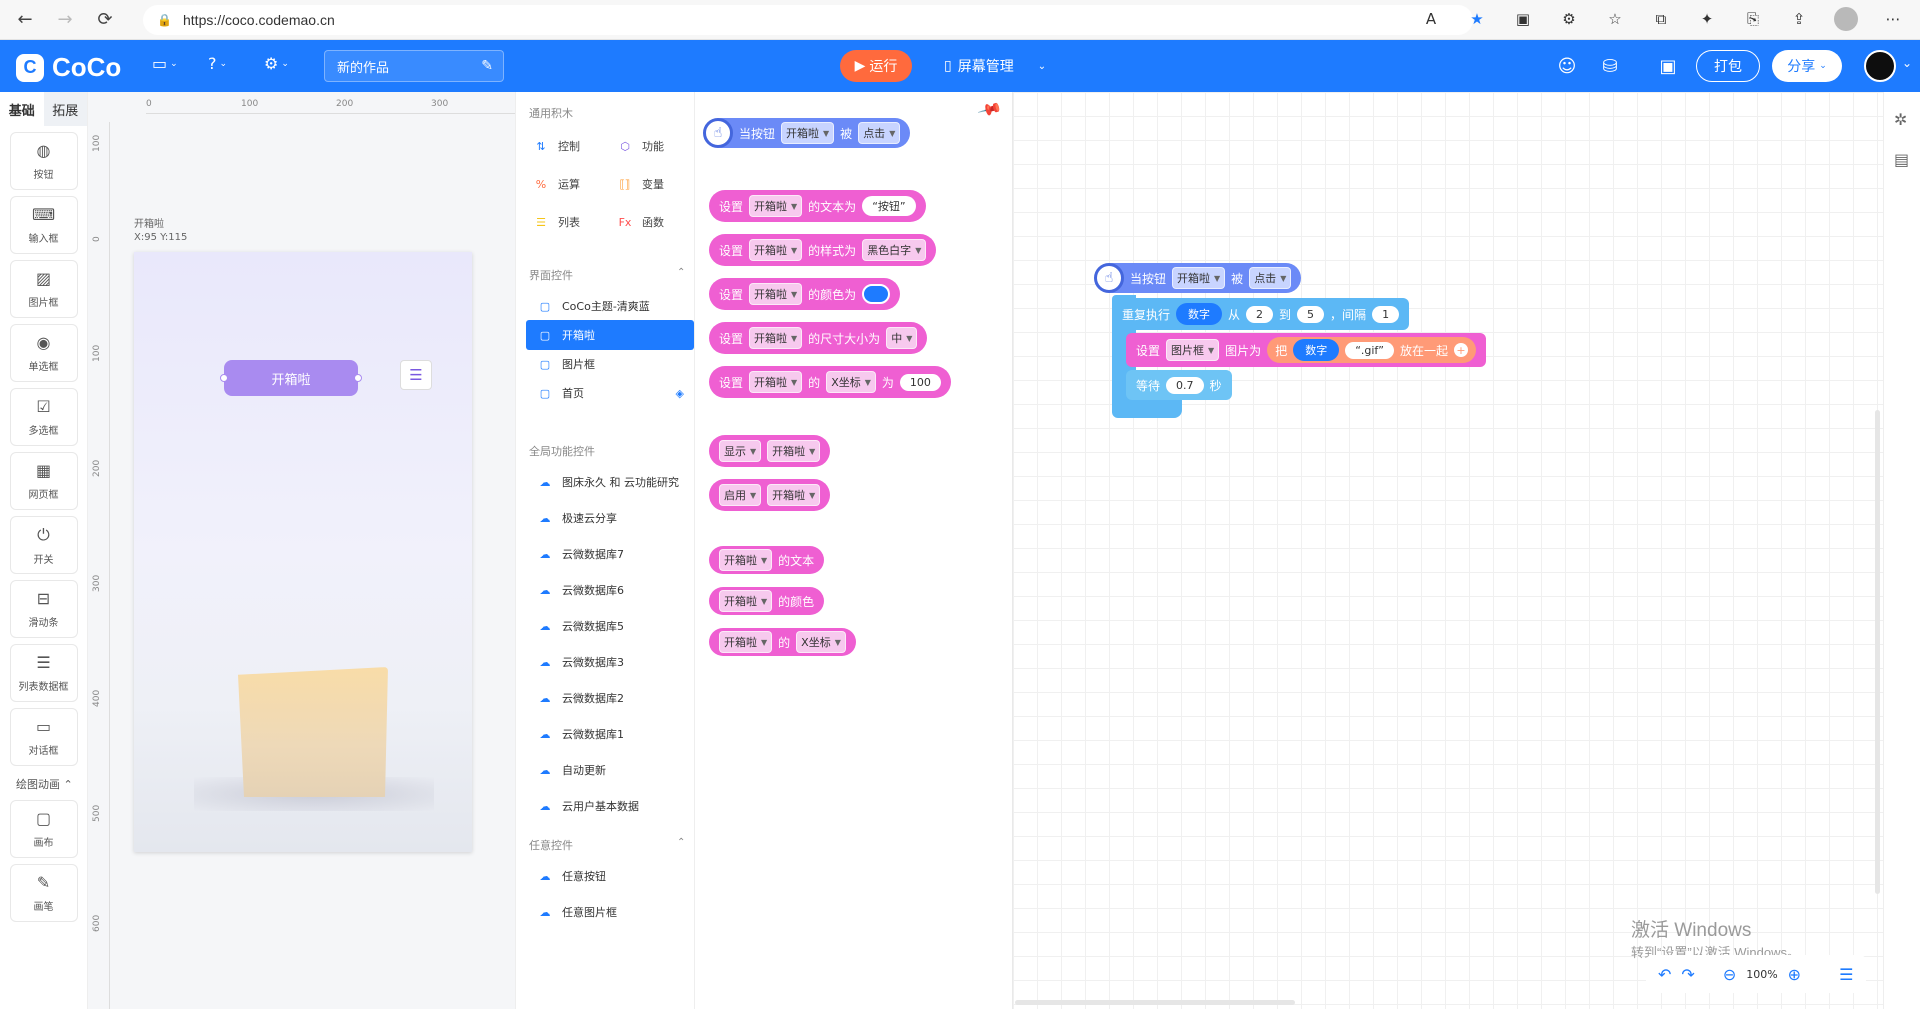  What do you see at coordinates (1311, 314) in the screenshot?
I see `end-field: 5` at bounding box center [1311, 314].